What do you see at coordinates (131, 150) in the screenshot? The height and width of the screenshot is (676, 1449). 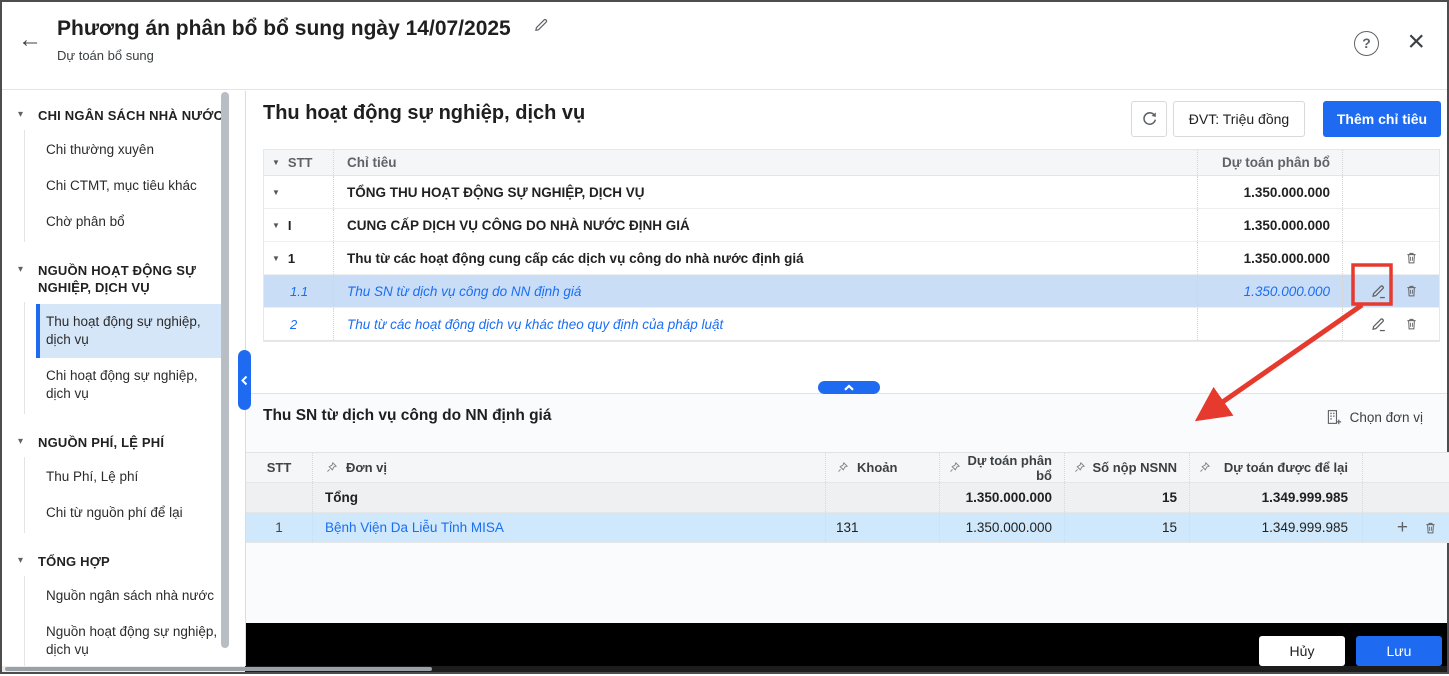 I see `sidebar-item-chi-thuong-xuyen: Chi thường xuyên` at bounding box center [131, 150].